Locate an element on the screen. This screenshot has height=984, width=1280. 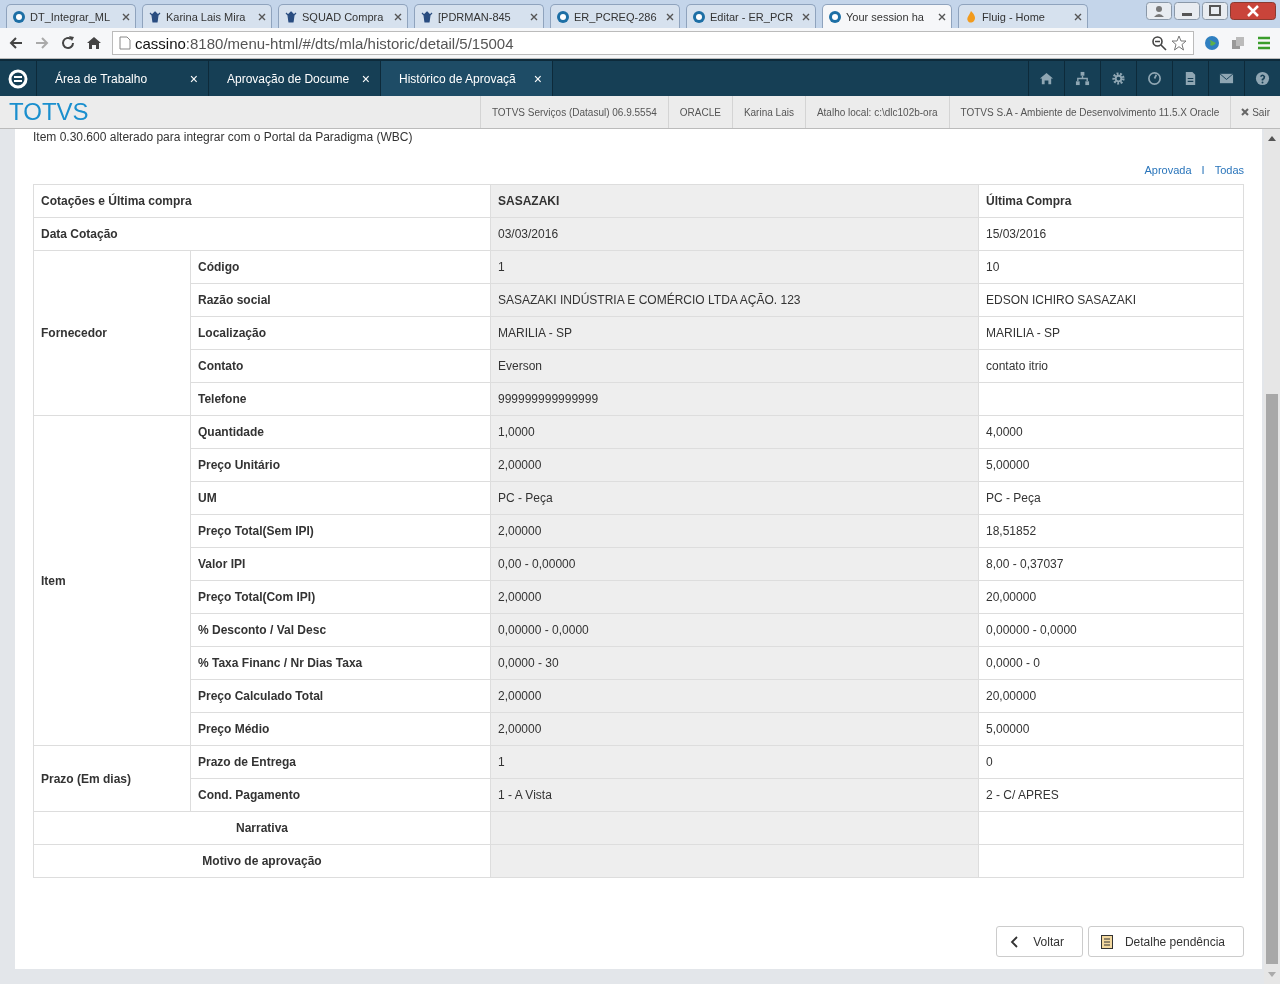
group-cell: Prazo (Em dias) is located at coordinates (112, 778).